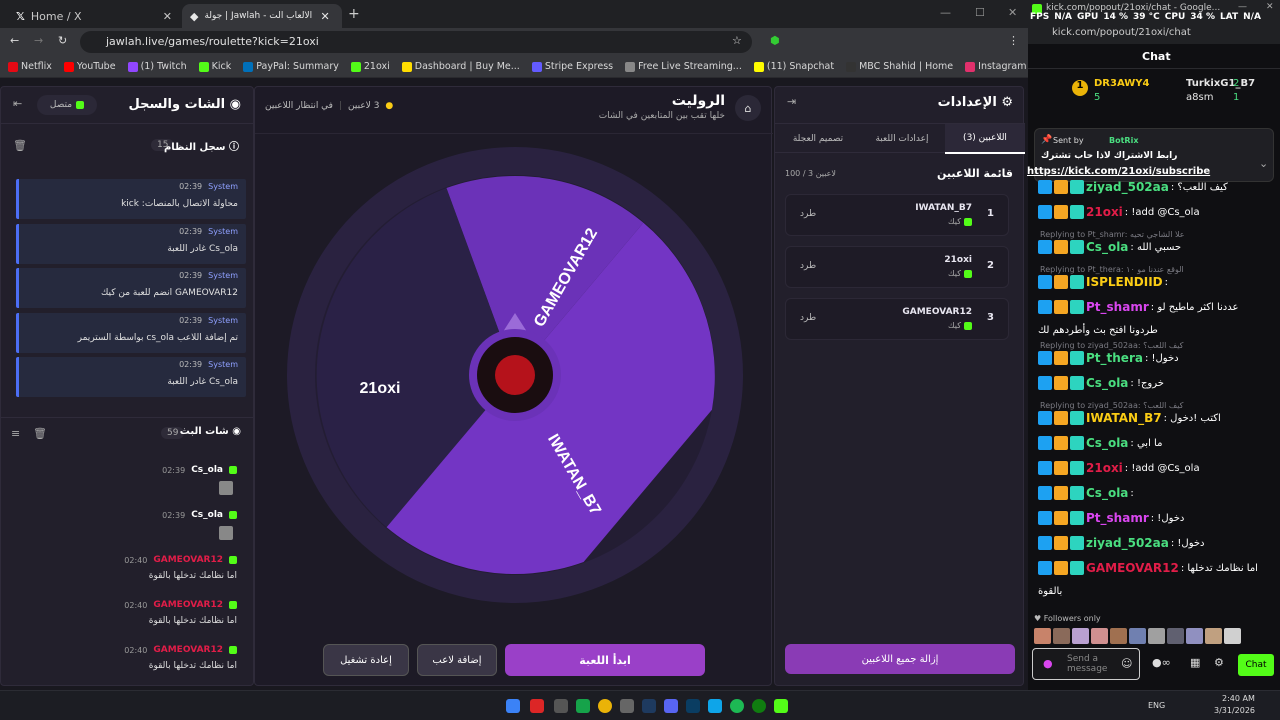 The image size is (1280, 720). Describe the element at coordinates (671, 706) in the screenshot. I see `discord-icon` at that location.